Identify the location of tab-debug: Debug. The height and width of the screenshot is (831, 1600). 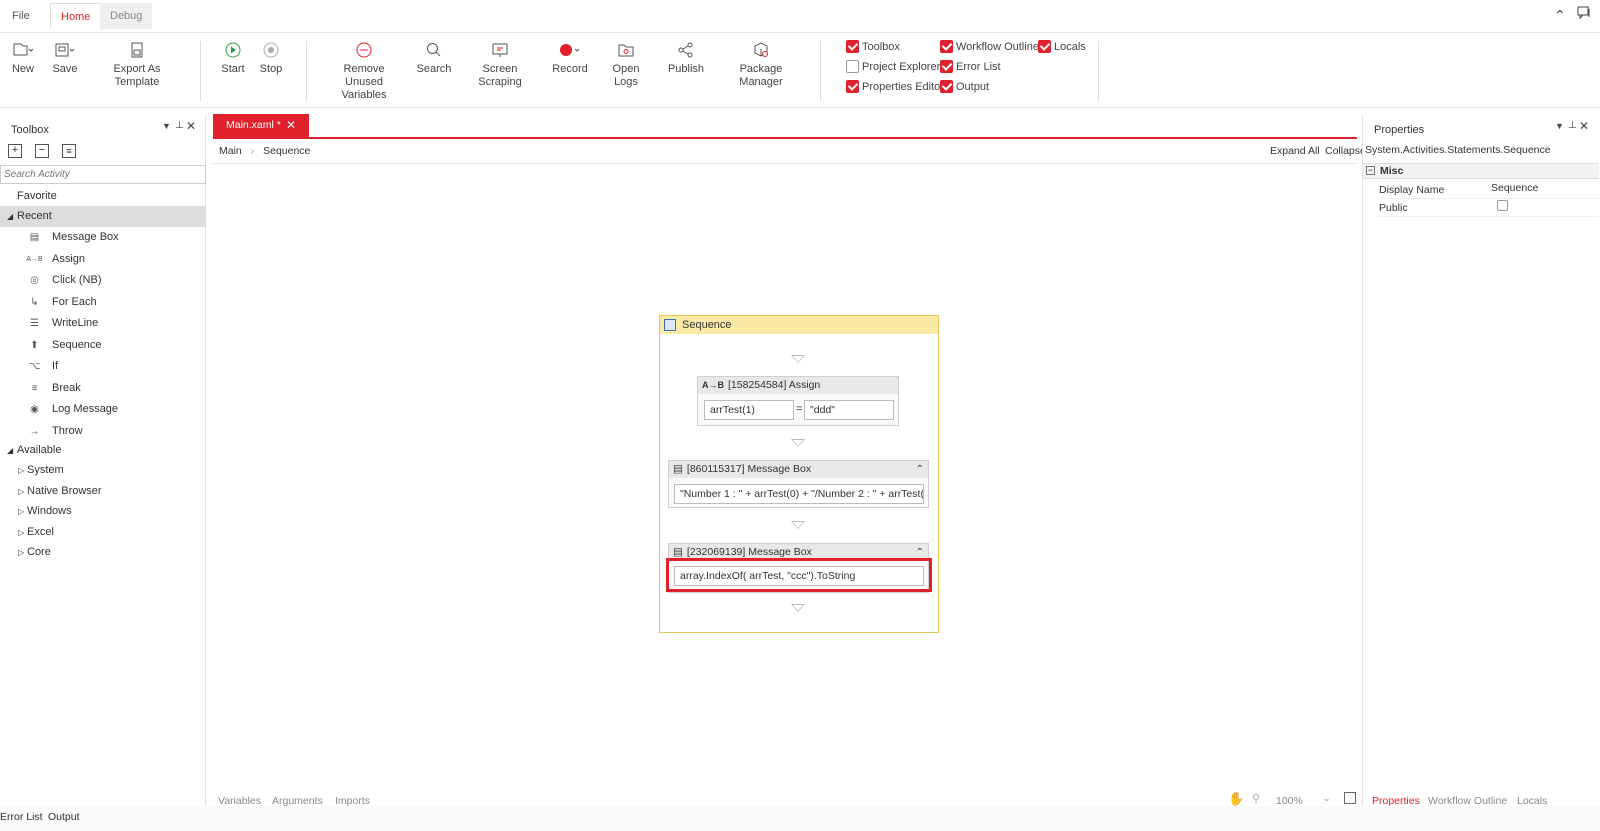
(126, 16).